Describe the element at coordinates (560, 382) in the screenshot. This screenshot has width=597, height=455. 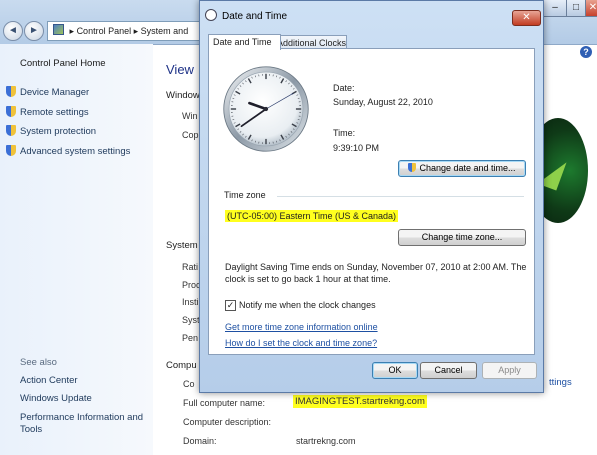
I see `change-settings-link: ttings` at that location.